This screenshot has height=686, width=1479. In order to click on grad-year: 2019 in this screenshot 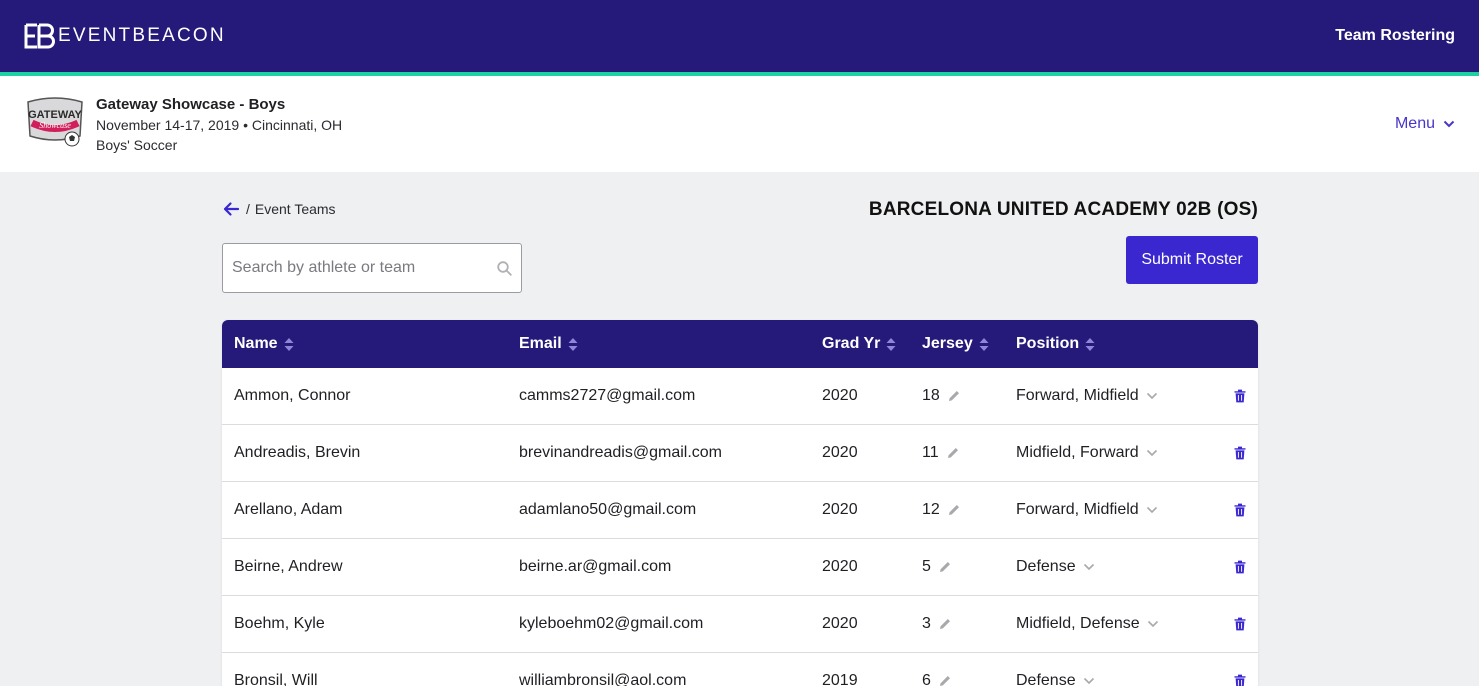, I will do `click(840, 679)`.